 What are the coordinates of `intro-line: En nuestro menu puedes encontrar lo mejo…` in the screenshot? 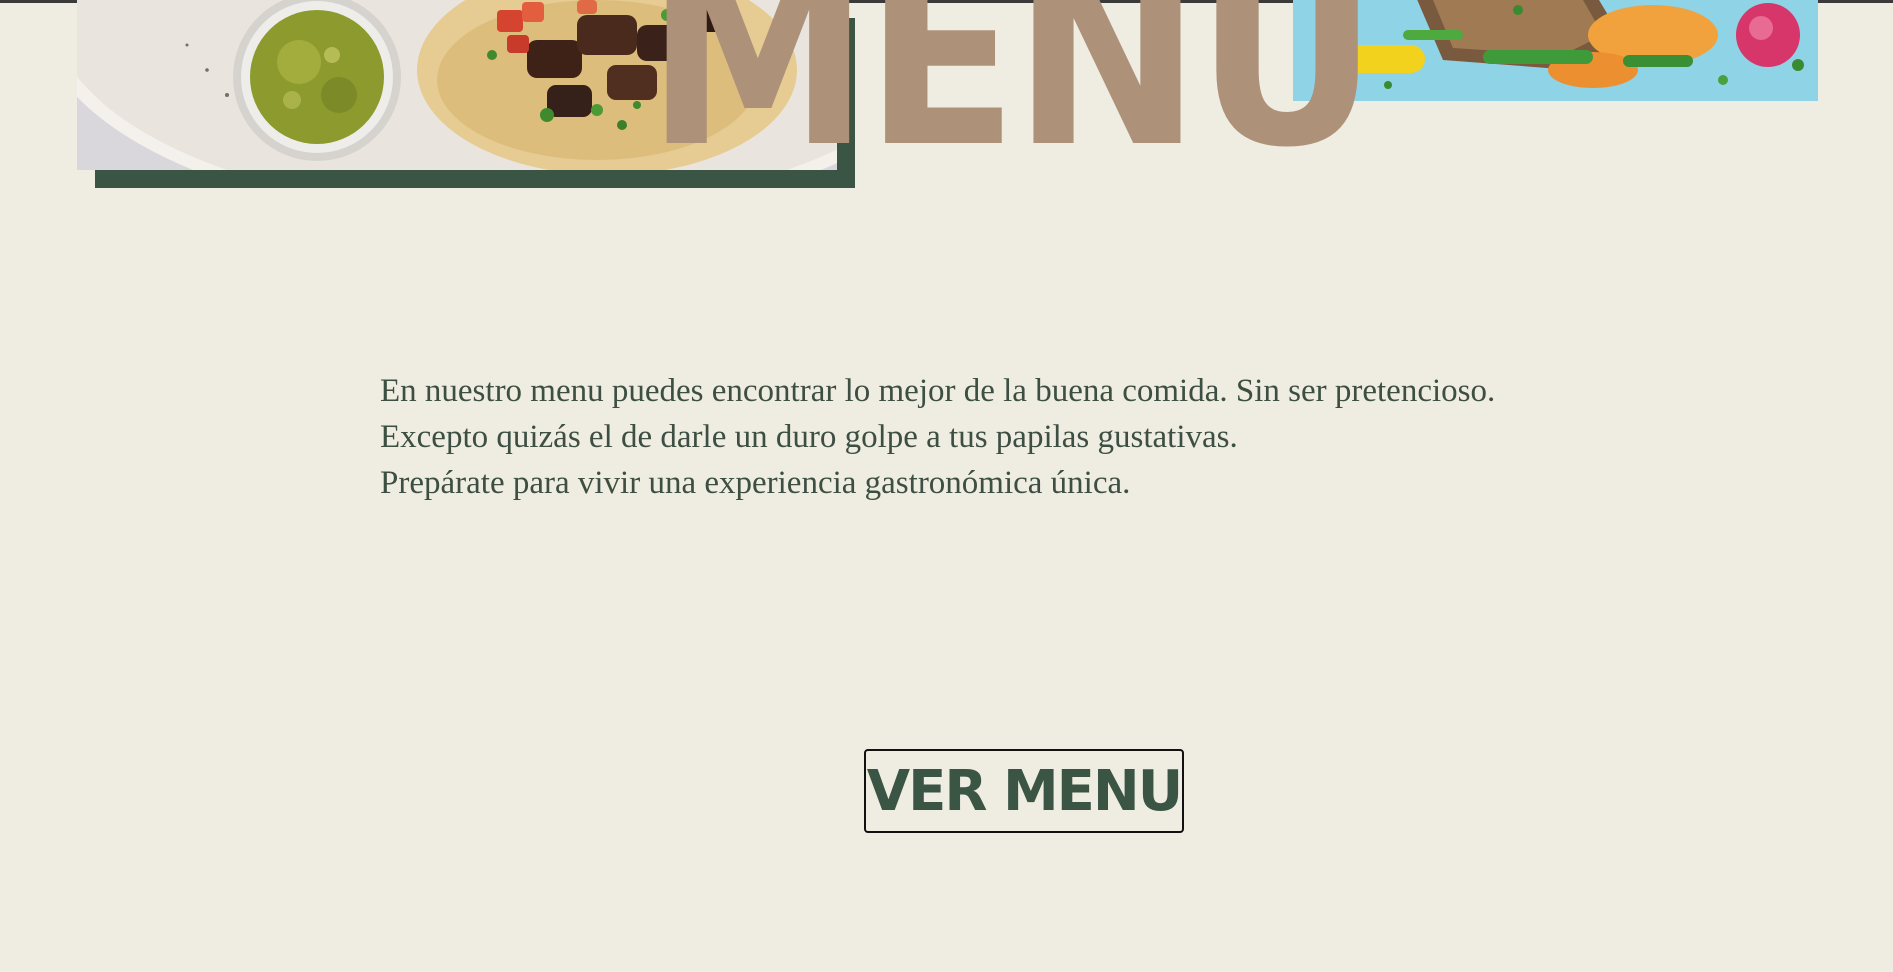 It's located at (938, 391).